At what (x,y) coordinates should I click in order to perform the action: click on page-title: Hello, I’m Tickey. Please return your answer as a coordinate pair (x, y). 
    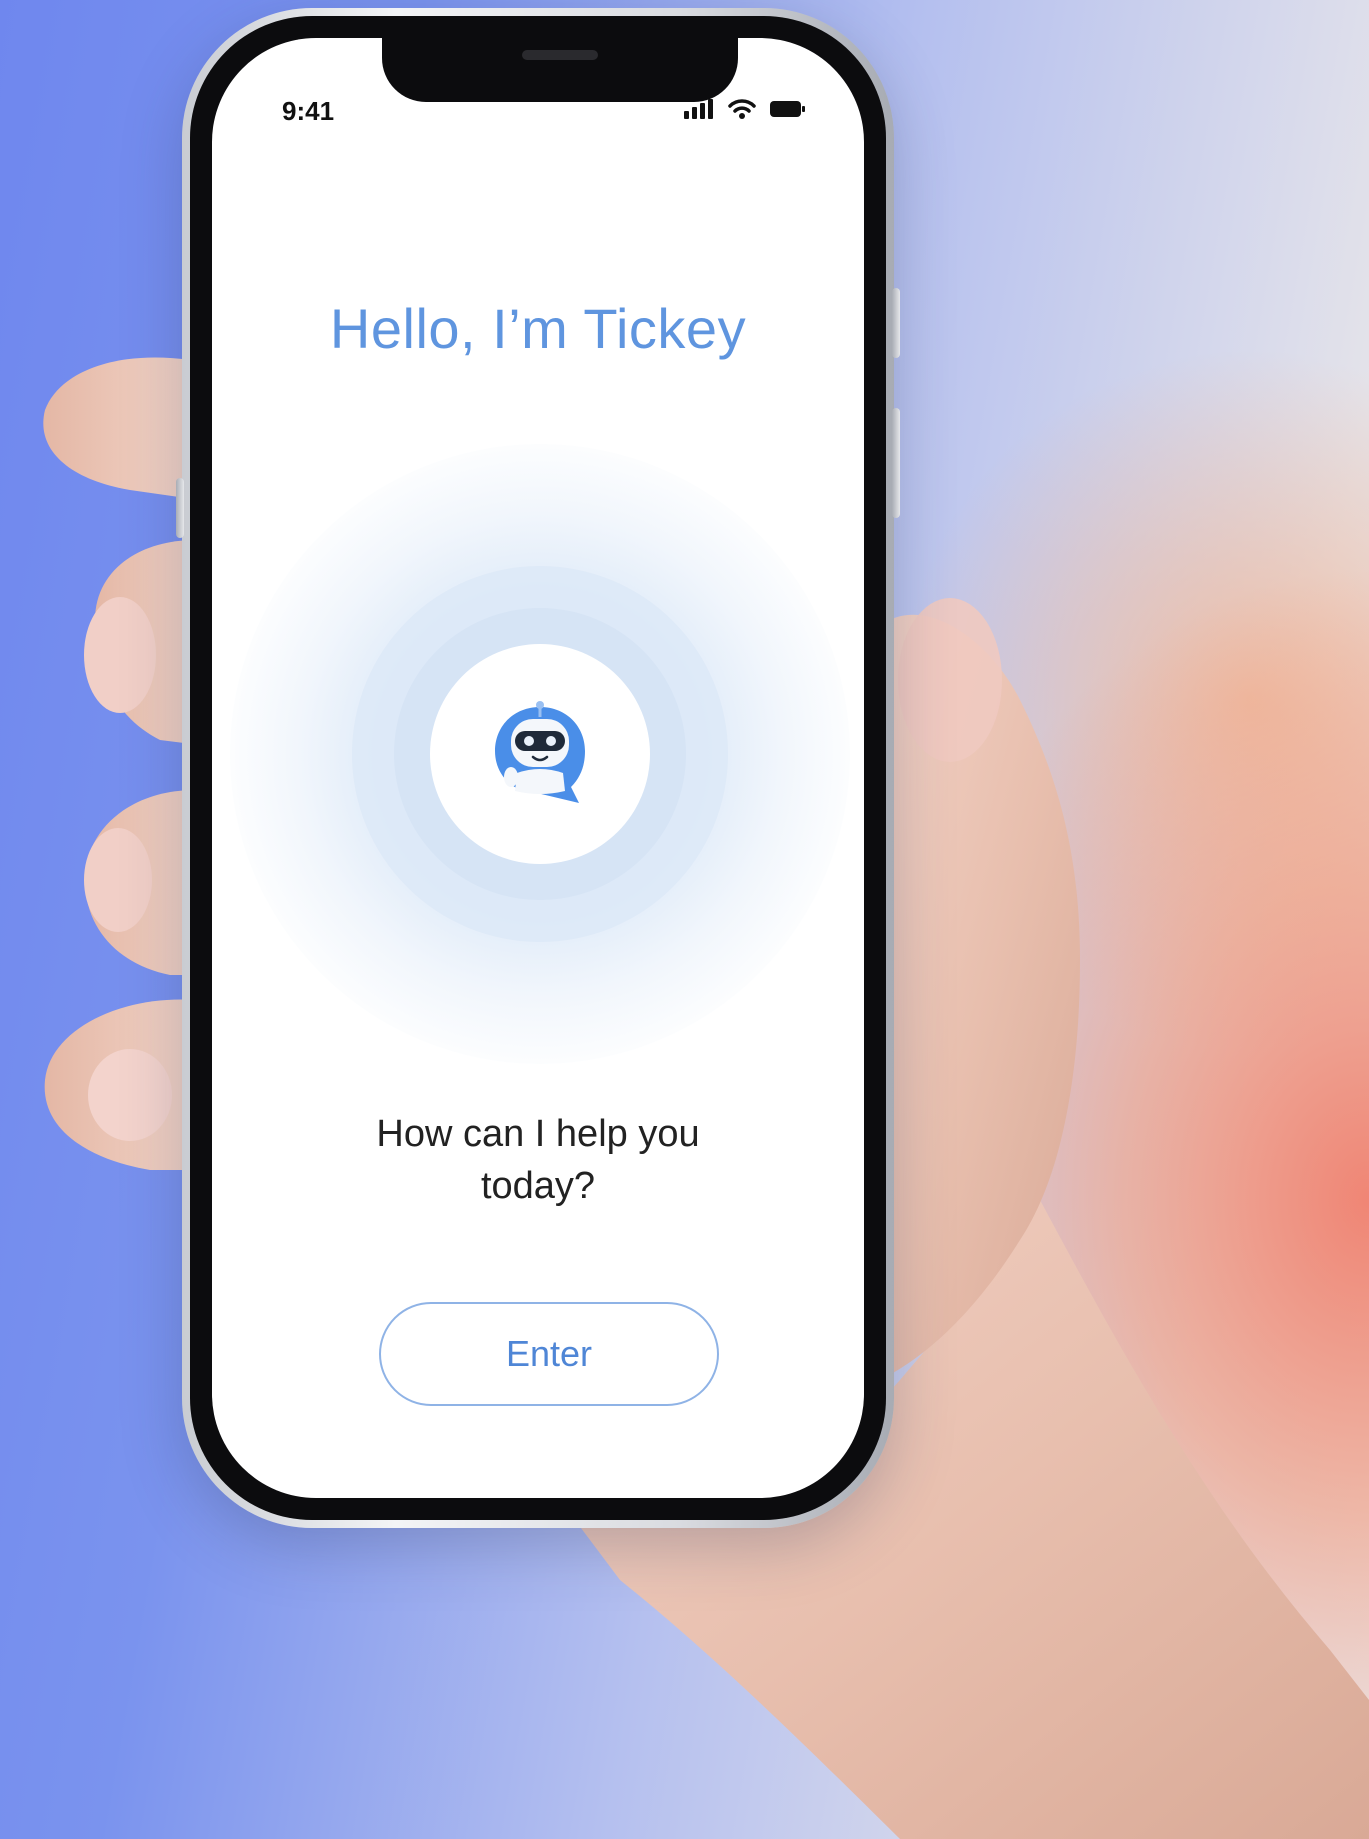
    Looking at the image, I should click on (538, 328).